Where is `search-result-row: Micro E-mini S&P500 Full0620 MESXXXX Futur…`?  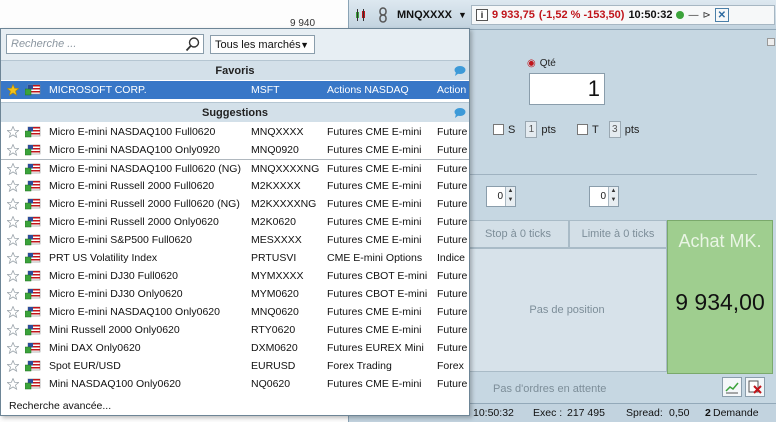
search-result-row: Micro E-mini S&P500 Full0620 MESXXXX Futur… is located at coordinates (235, 240).